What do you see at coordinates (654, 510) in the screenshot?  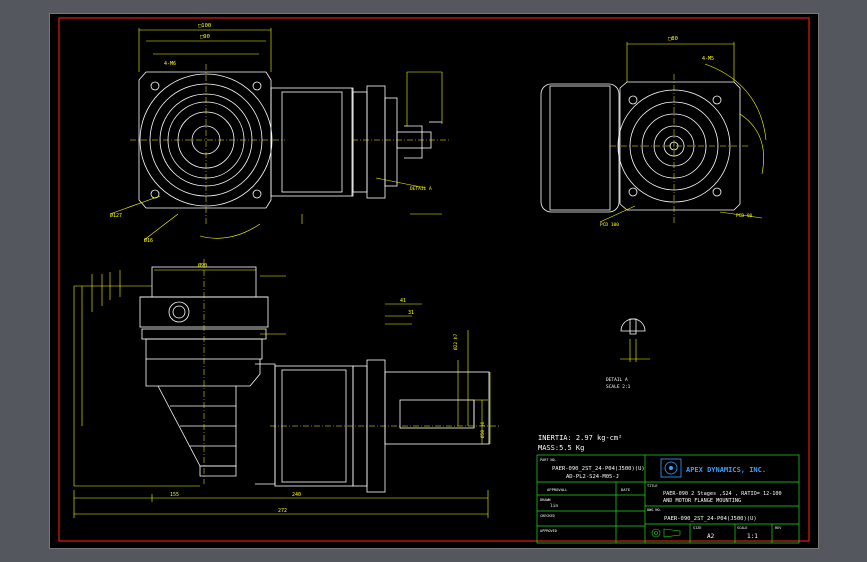 I see `dwg-no-label: DWG NO.` at bounding box center [654, 510].